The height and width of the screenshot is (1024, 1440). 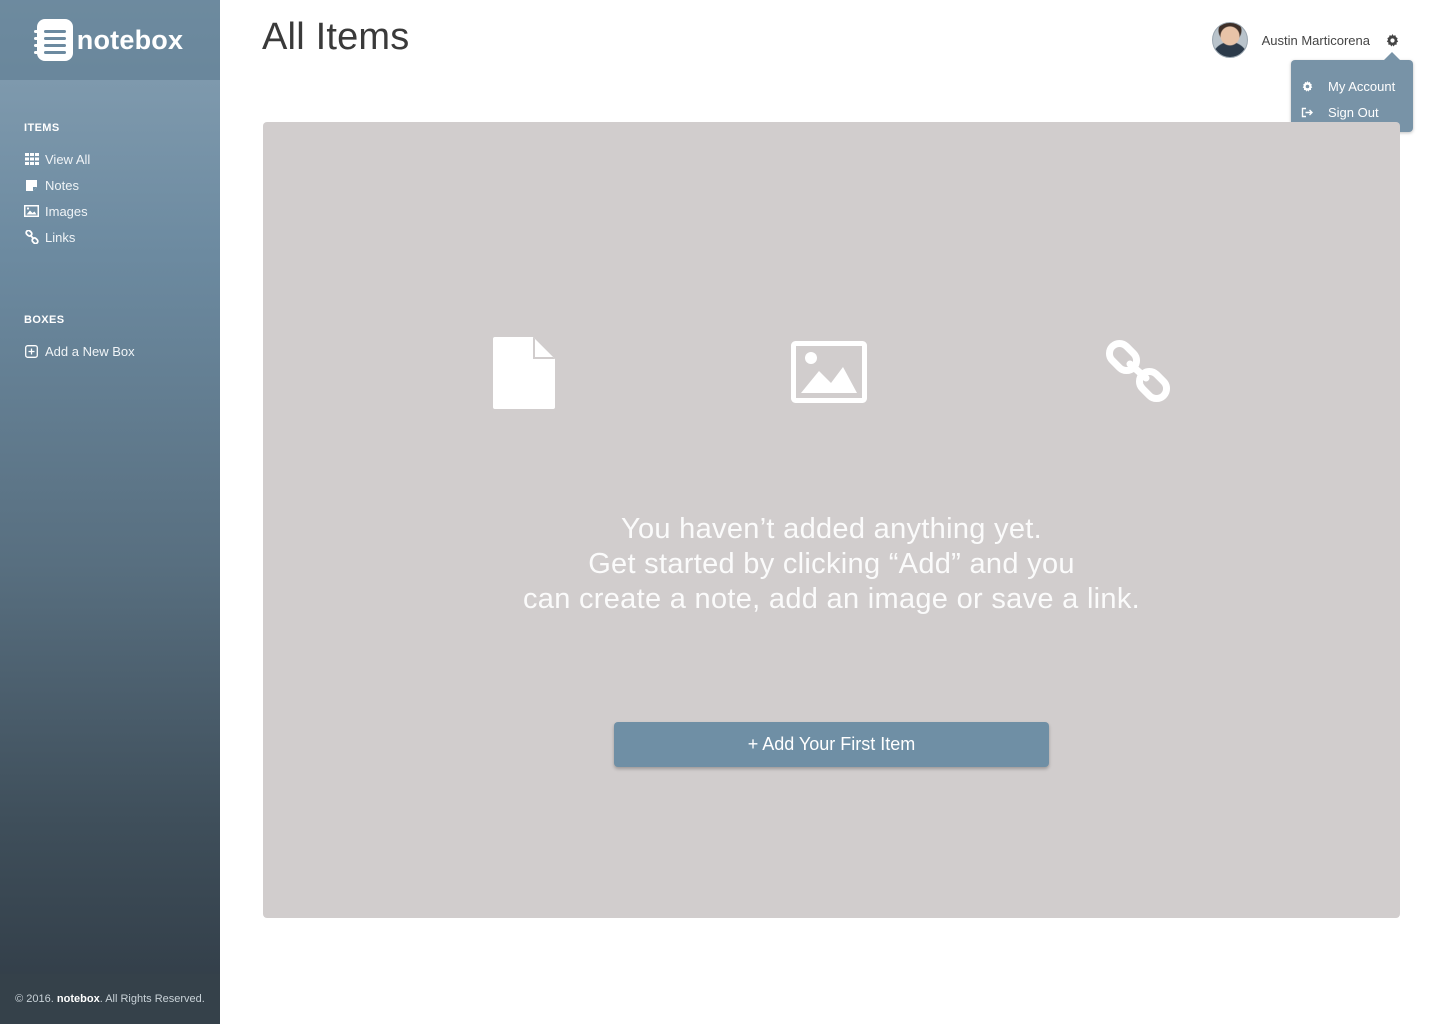 What do you see at coordinates (90, 351) in the screenshot?
I see `sidebar-item-label: Add a New Box` at bounding box center [90, 351].